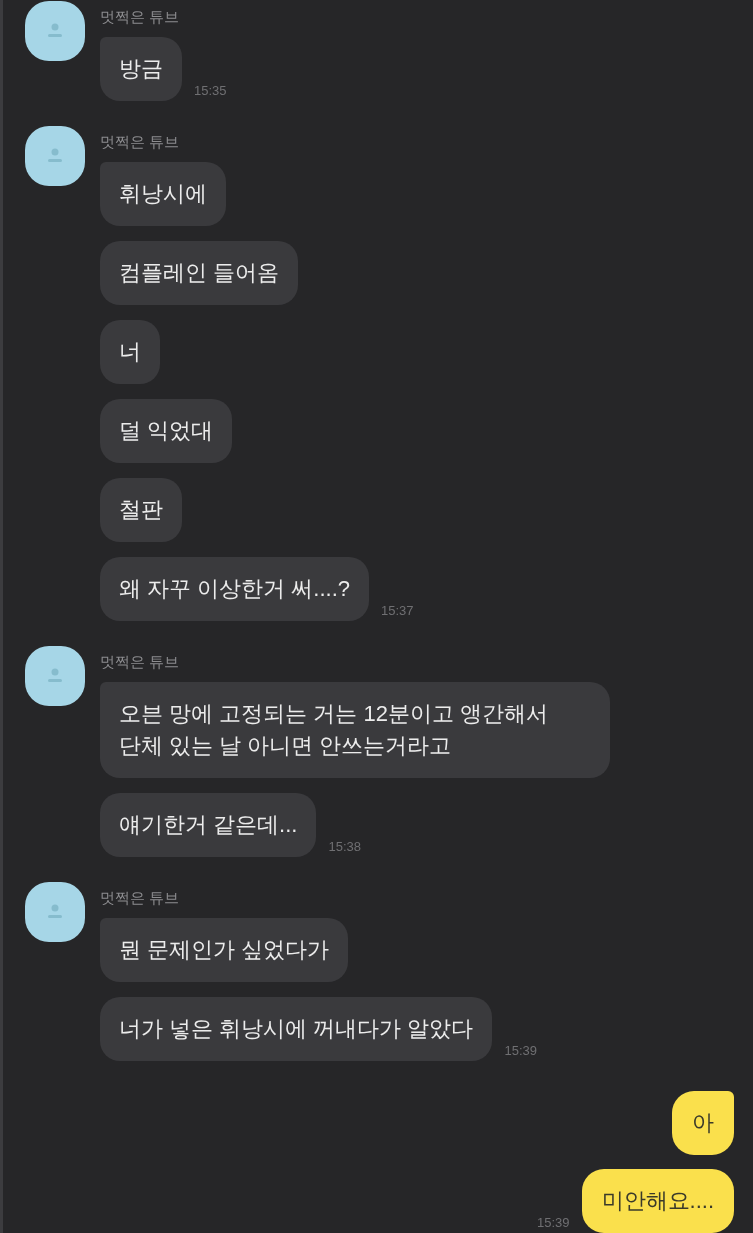 Image resolution: width=753 pixels, height=1233 pixels. Describe the element at coordinates (163, 194) in the screenshot. I see `message-bubble: 휘낭시에` at that location.